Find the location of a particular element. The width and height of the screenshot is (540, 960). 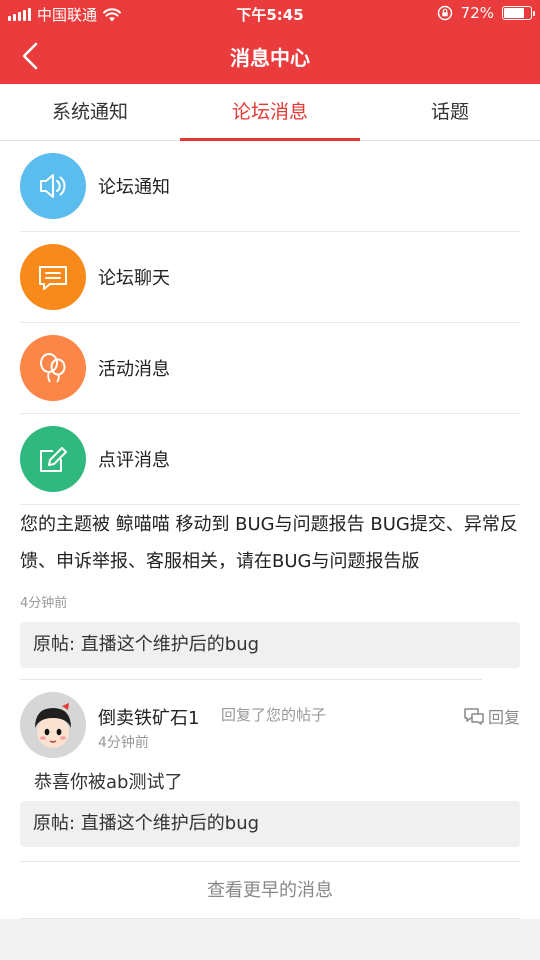

reply-button: 回复 is located at coordinates (491, 716).